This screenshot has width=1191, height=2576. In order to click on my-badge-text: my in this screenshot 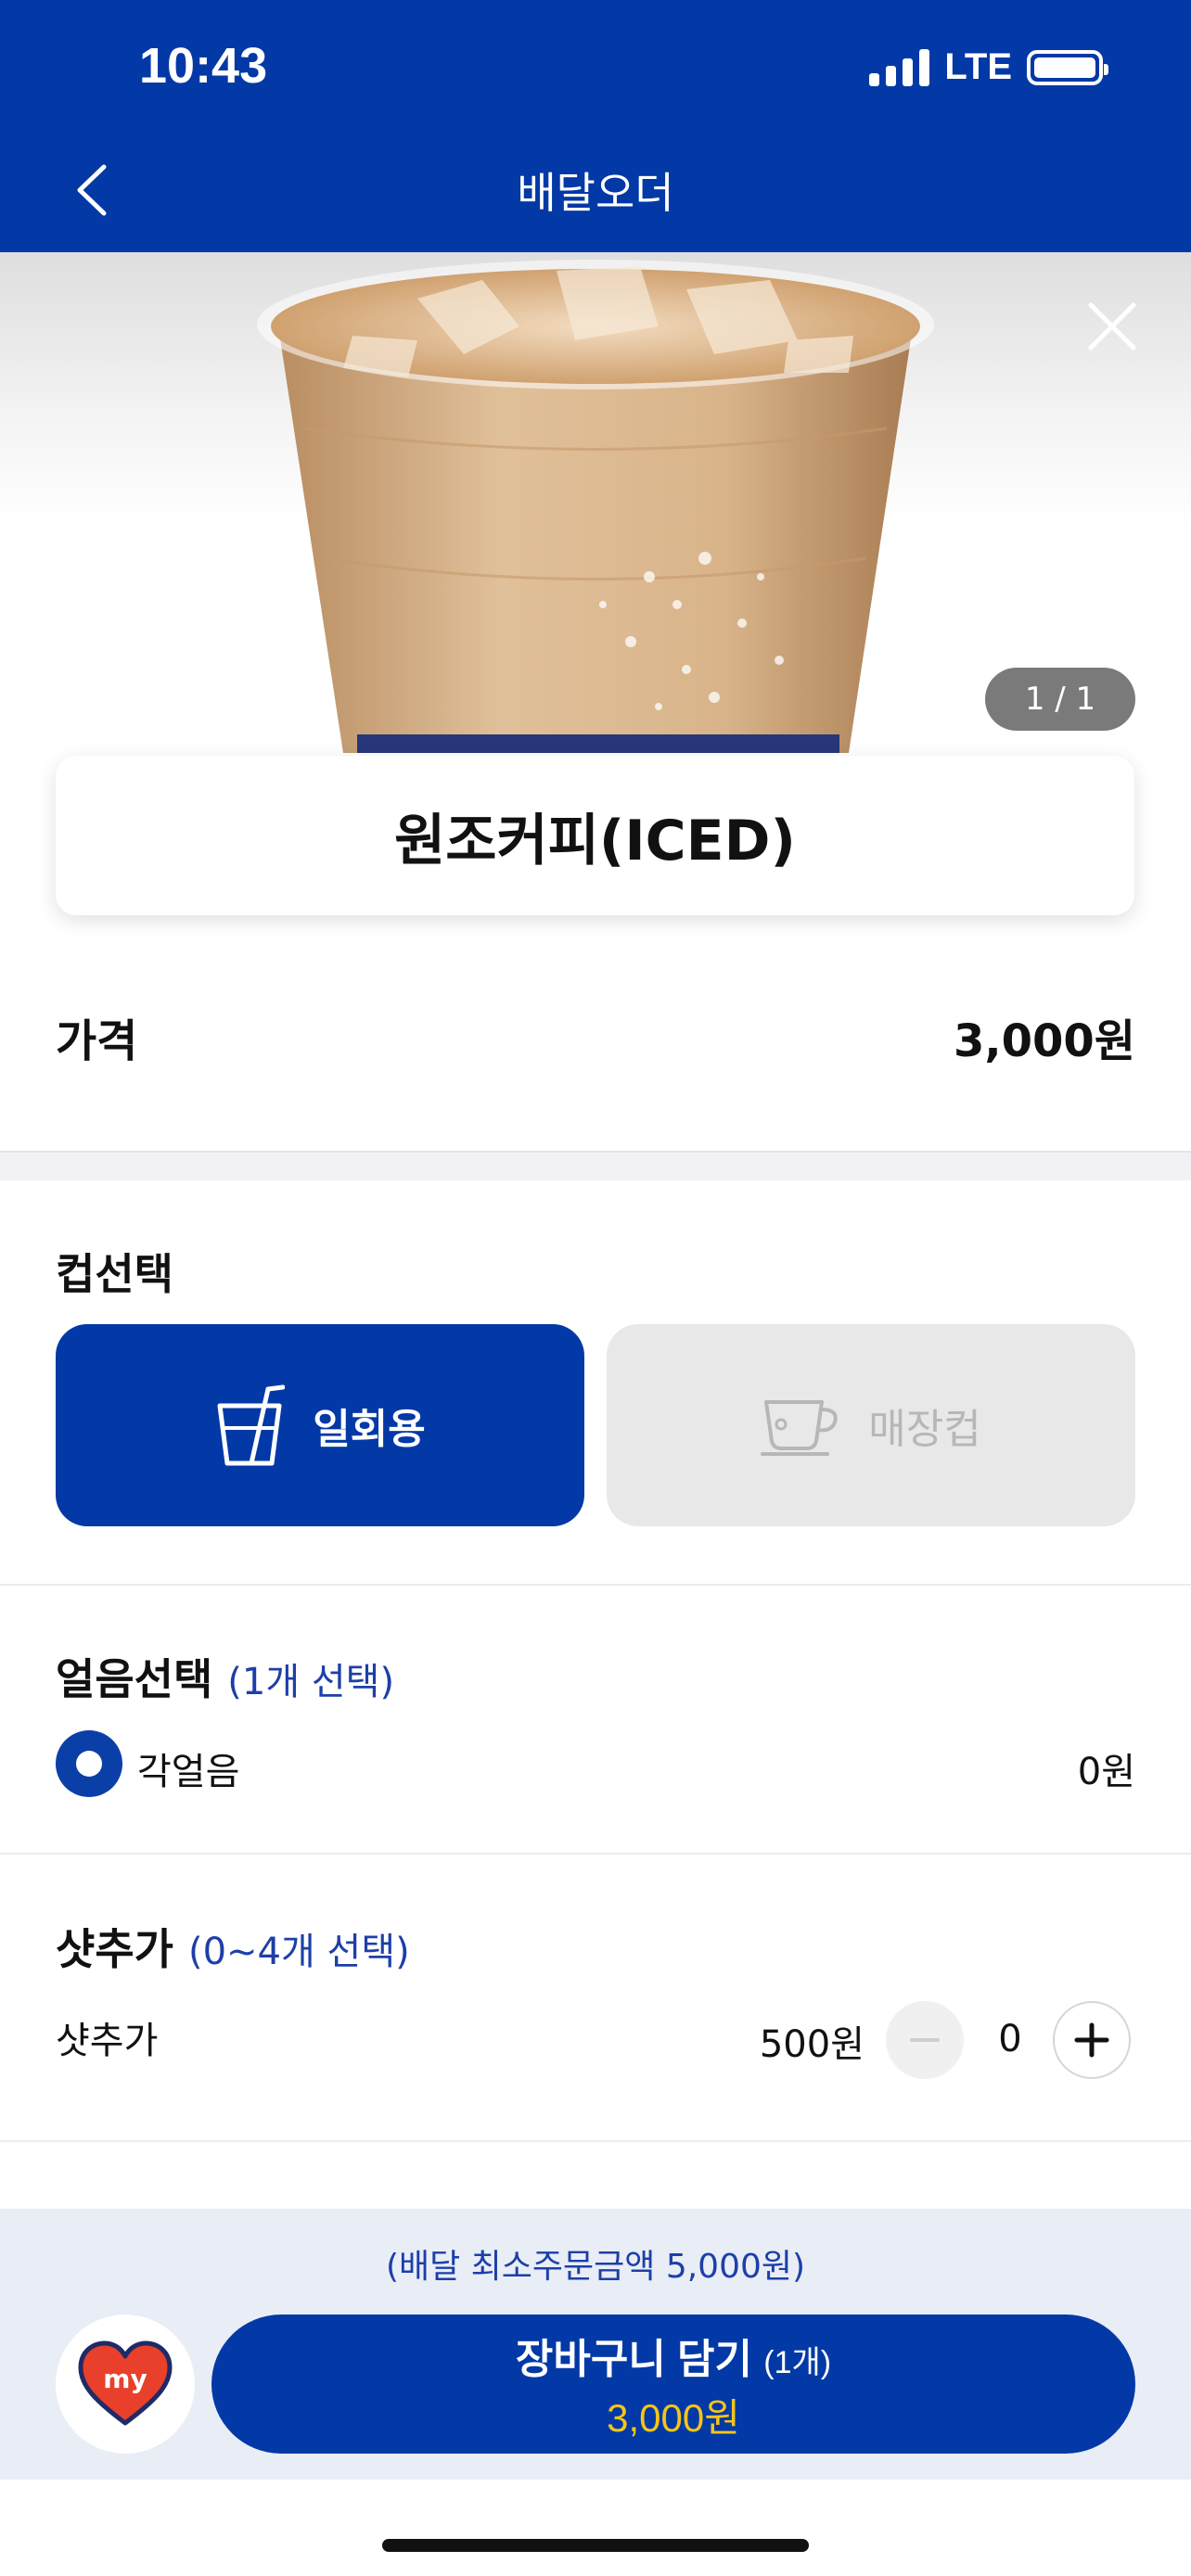, I will do `click(125, 2379)`.